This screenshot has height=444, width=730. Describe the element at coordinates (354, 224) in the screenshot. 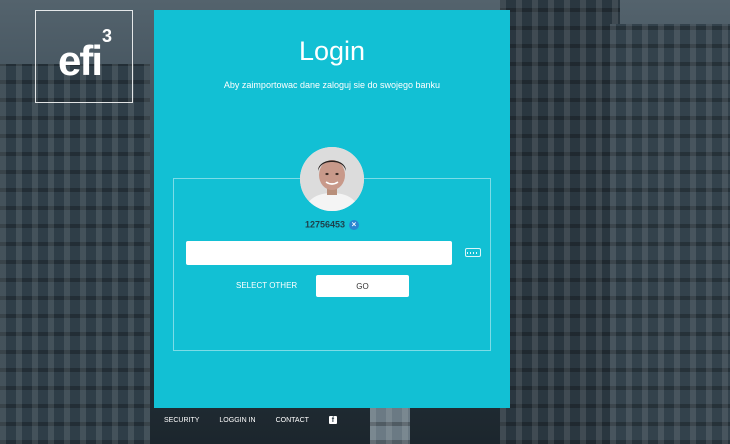

I see `close-icon: ×` at that location.